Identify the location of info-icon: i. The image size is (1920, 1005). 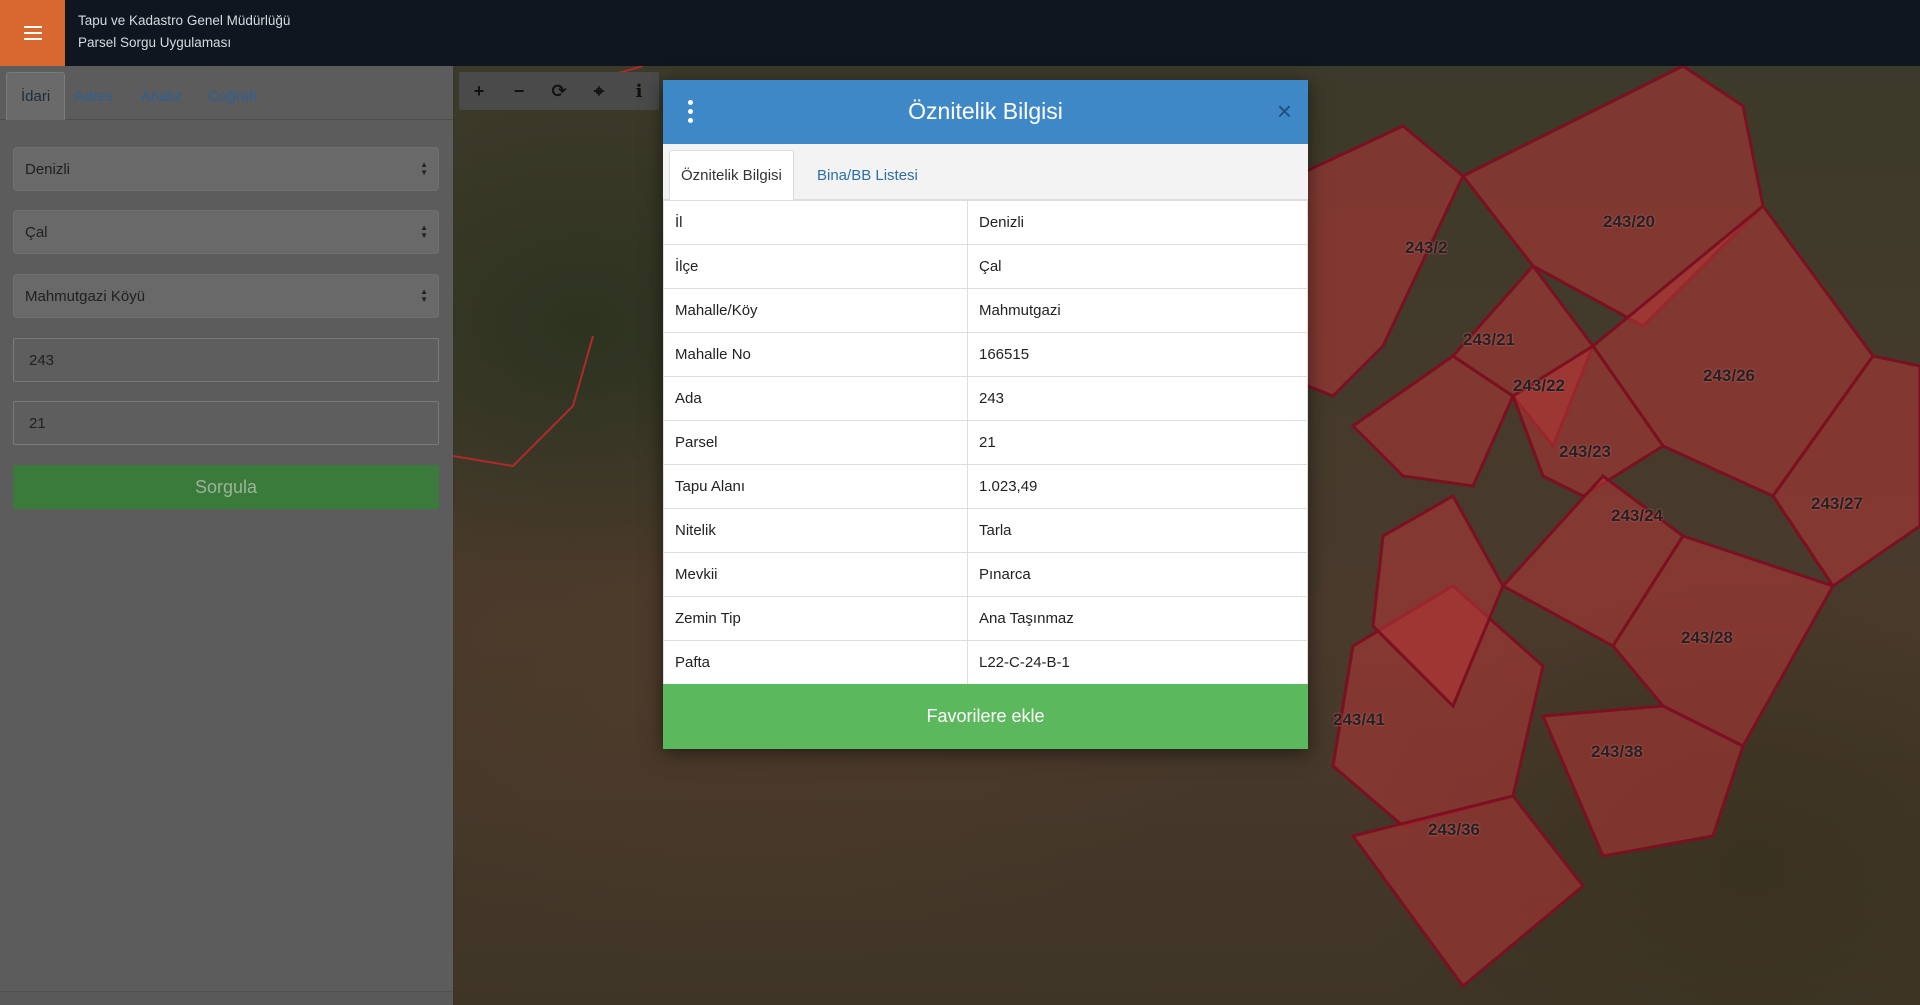
(639, 91).